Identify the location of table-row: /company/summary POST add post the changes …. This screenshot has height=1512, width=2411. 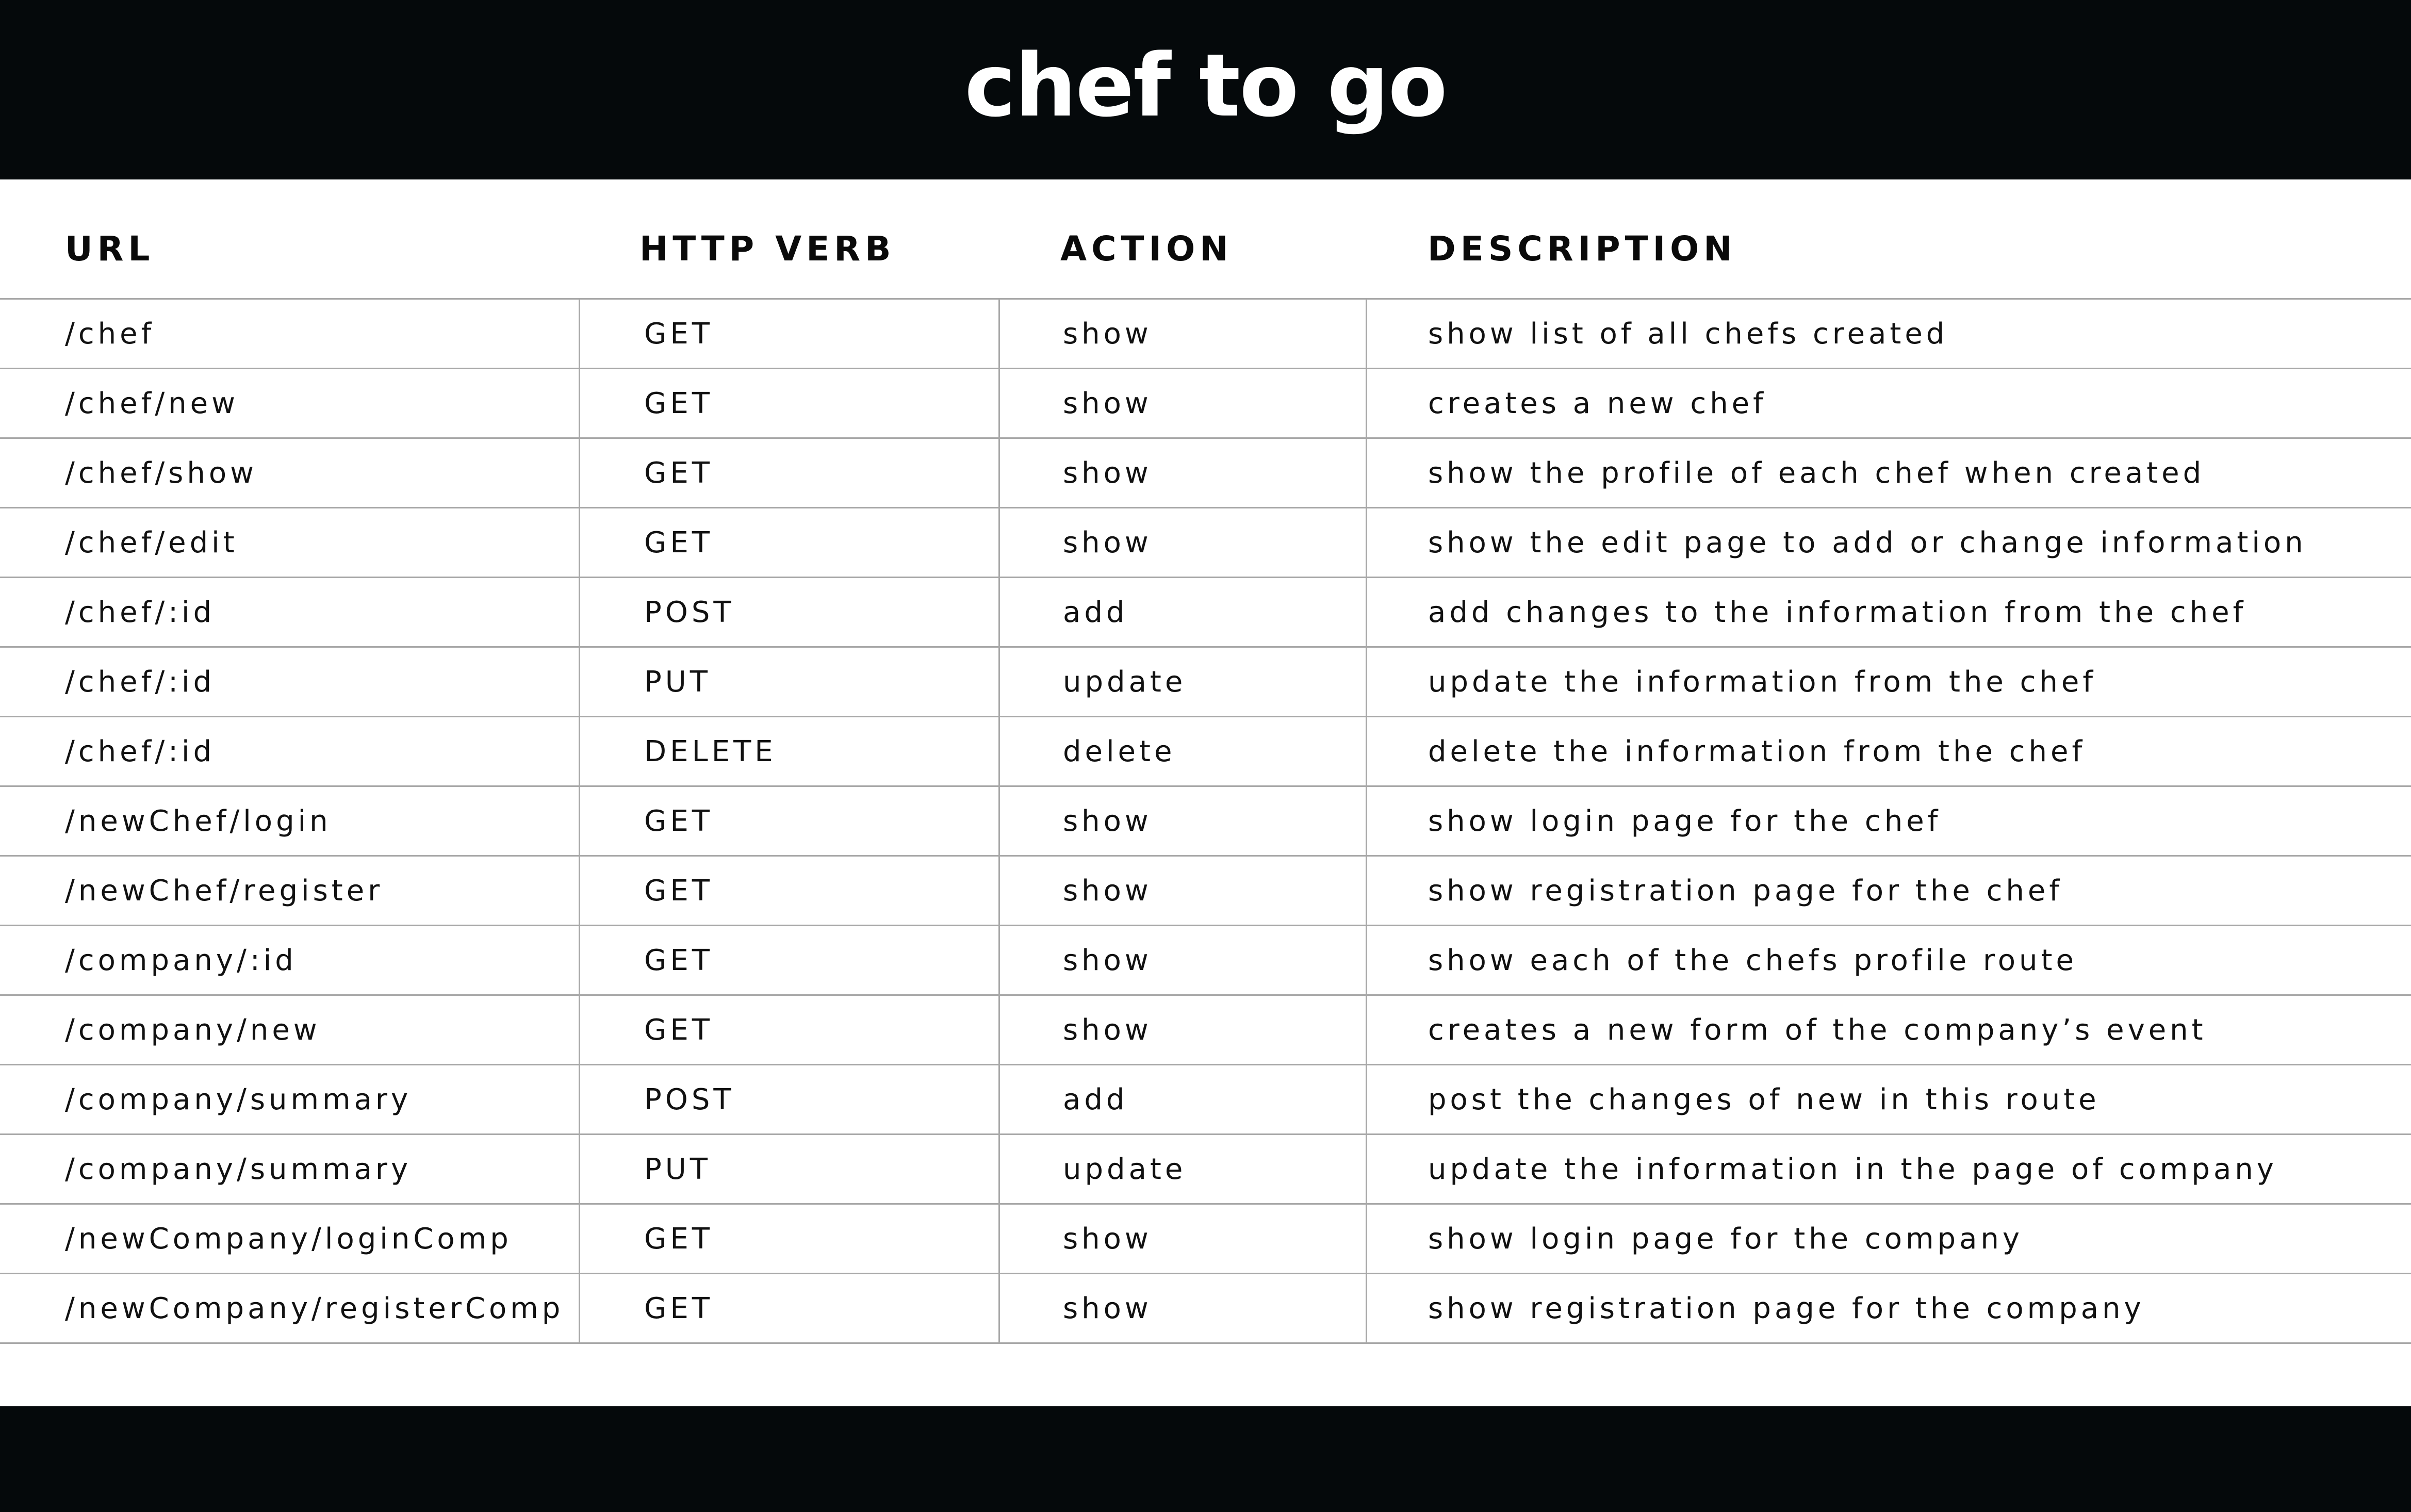
(1205, 1098).